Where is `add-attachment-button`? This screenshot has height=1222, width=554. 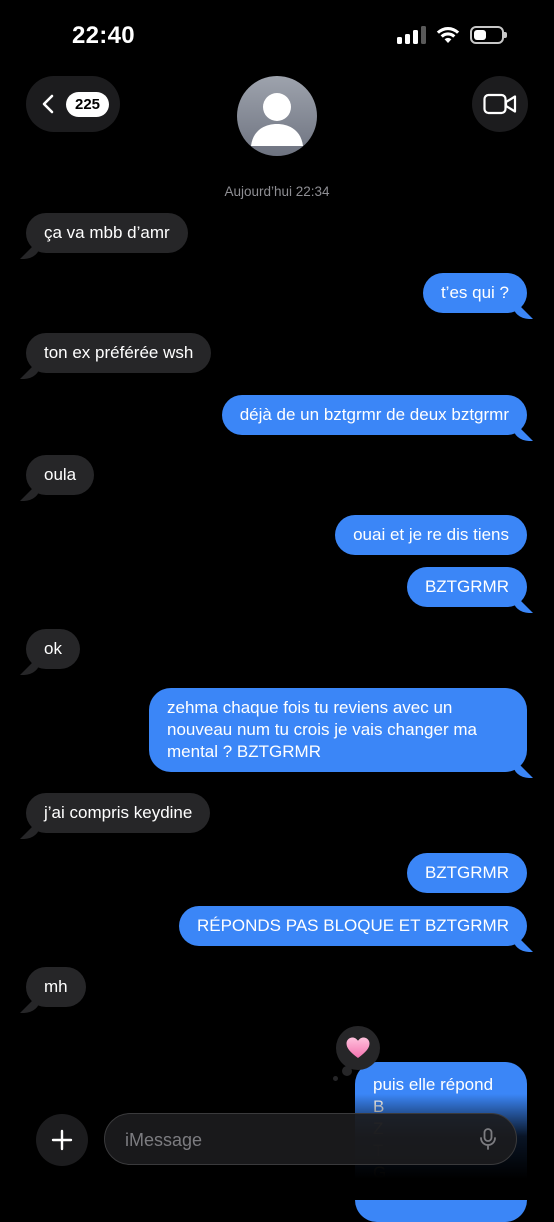 add-attachment-button is located at coordinates (62, 1140).